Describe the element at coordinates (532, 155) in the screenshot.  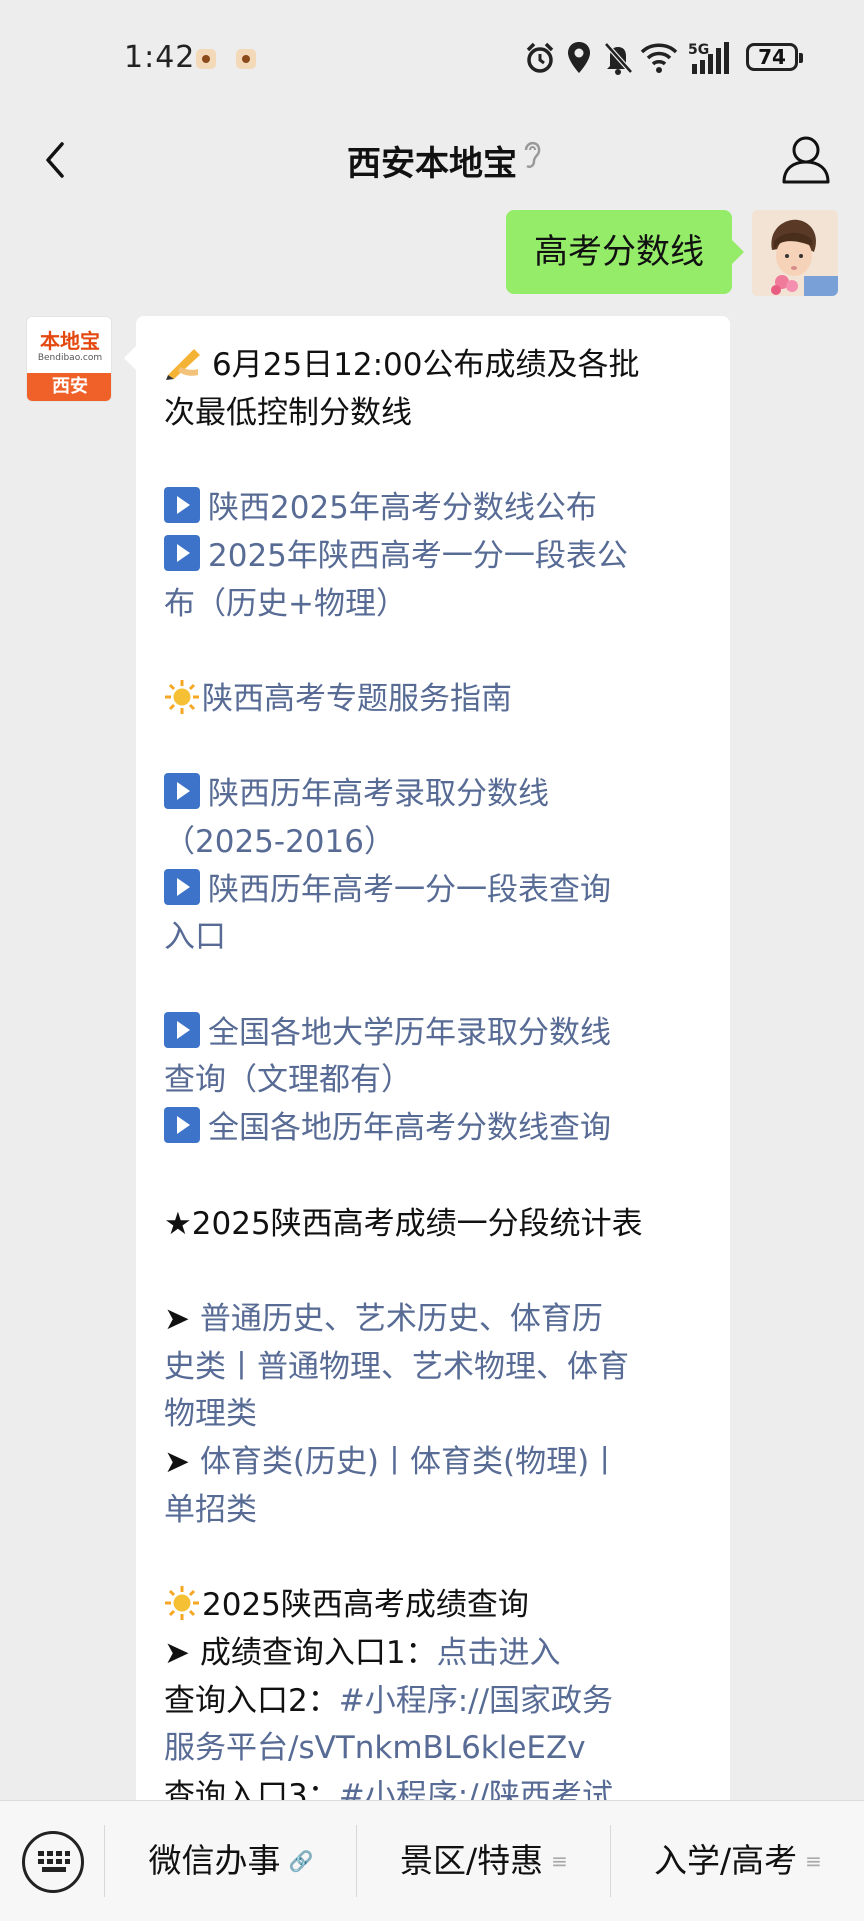
I see `ear-icon` at that location.